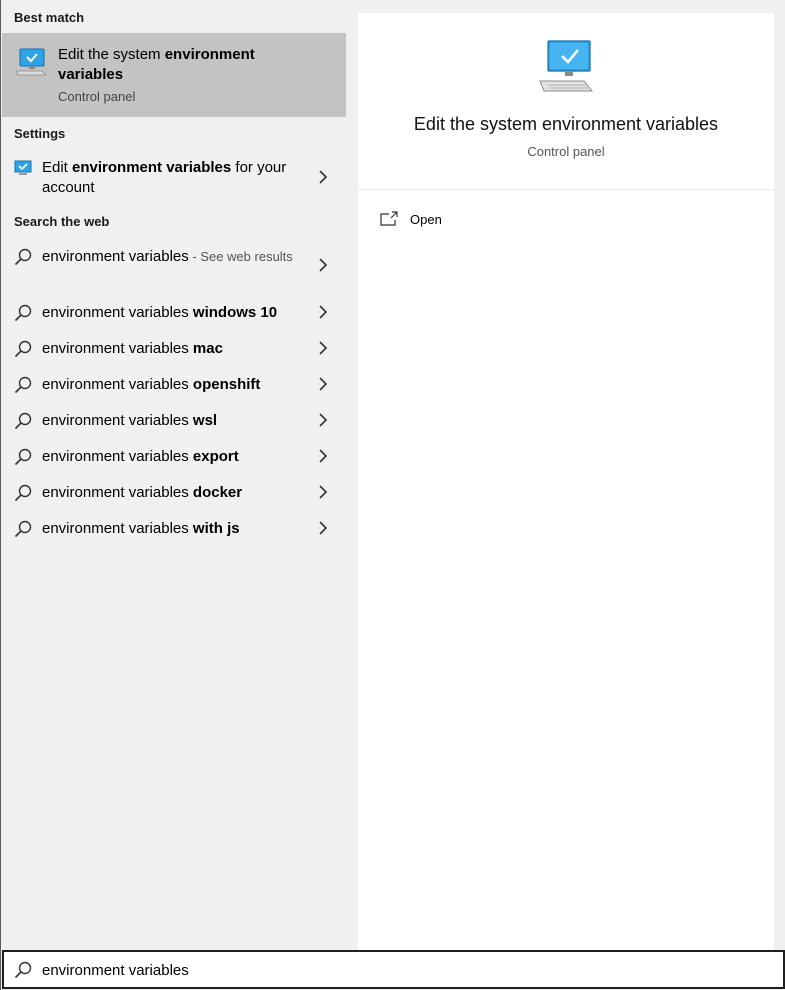 This screenshot has width=785, height=990. I want to click on details-subtitle: Control panel, so click(566, 151).